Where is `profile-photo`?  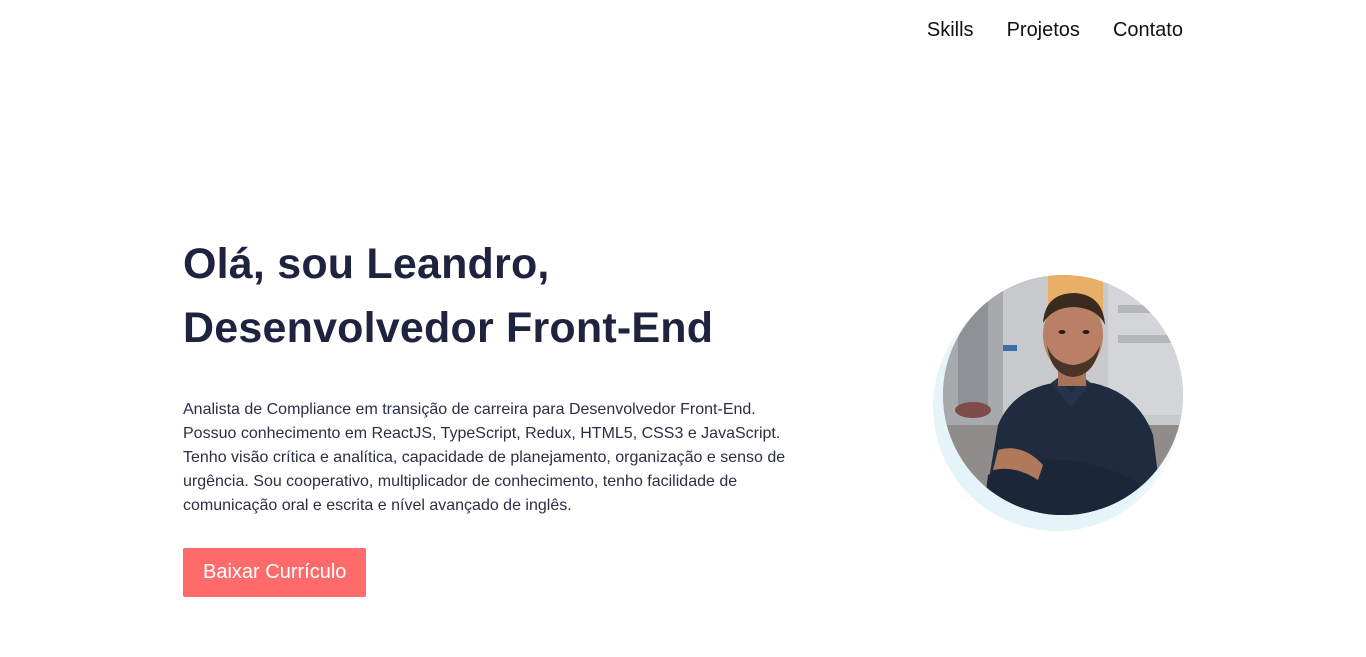 profile-photo is located at coordinates (1063, 395).